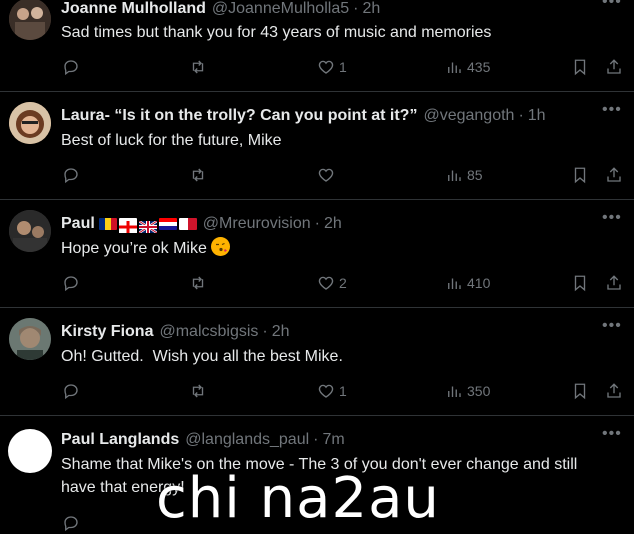 This screenshot has width=634, height=534. Describe the element at coordinates (479, 391) in the screenshot. I see `view-count: 350` at that location.